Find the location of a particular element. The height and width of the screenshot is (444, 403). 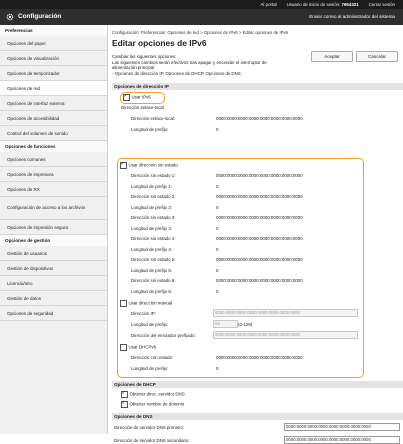

sidebar-item-accessibility: Opciones de accesibilidad is located at coordinates (53, 118).